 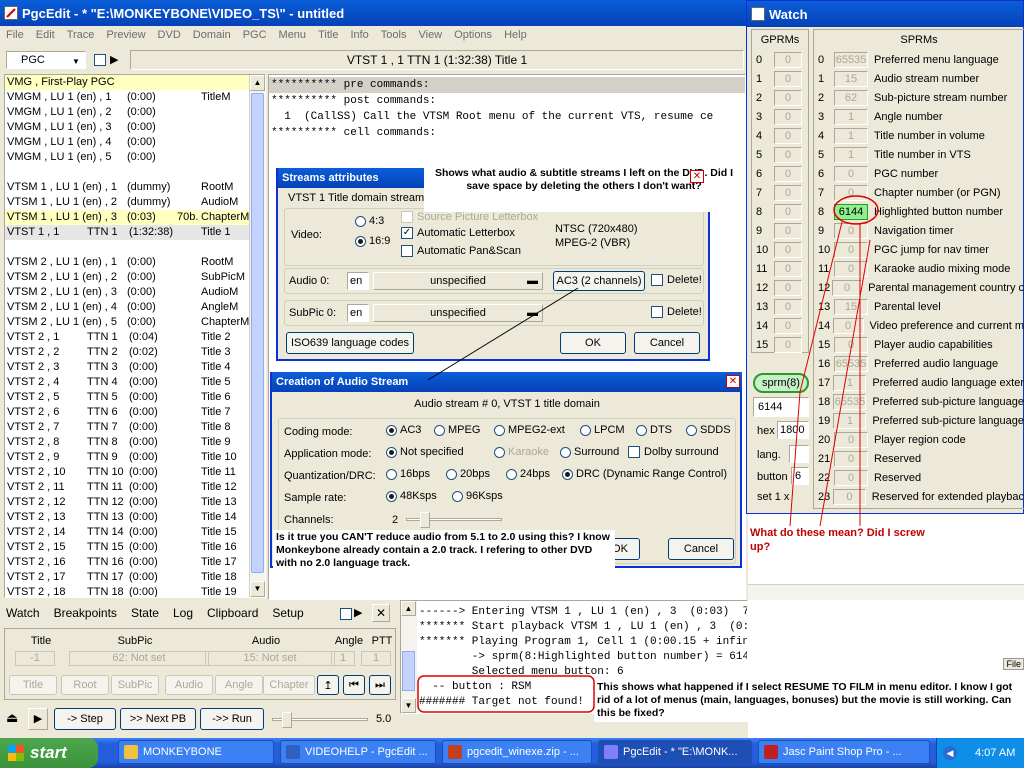 What do you see at coordinates (125, 35) in the screenshot?
I see `menu-preview: Preview` at bounding box center [125, 35].